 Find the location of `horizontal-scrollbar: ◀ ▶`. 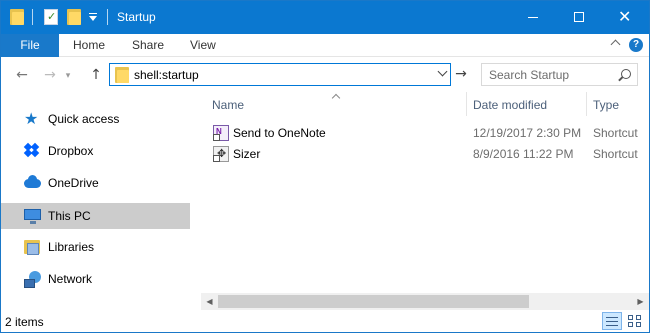

horizontal-scrollbar: ◀ ▶ is located at coordinates (425, 301).